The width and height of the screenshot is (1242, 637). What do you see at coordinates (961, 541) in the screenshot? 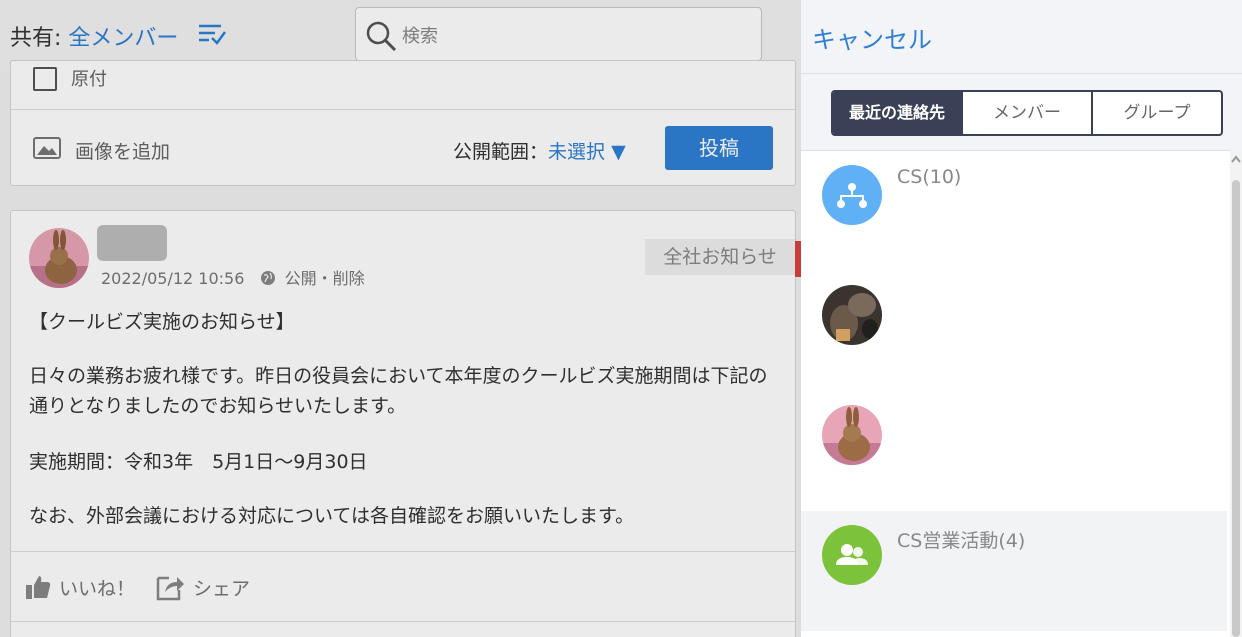
I see `contact-name: CS営業活動(4)` at bounding box center [961, 541].